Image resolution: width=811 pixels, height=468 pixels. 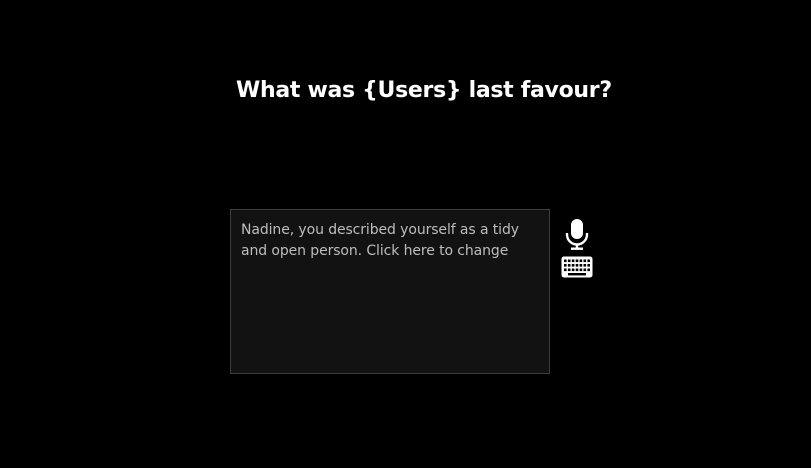 I want to click on keyboard-button, so click(x=577, y=267).